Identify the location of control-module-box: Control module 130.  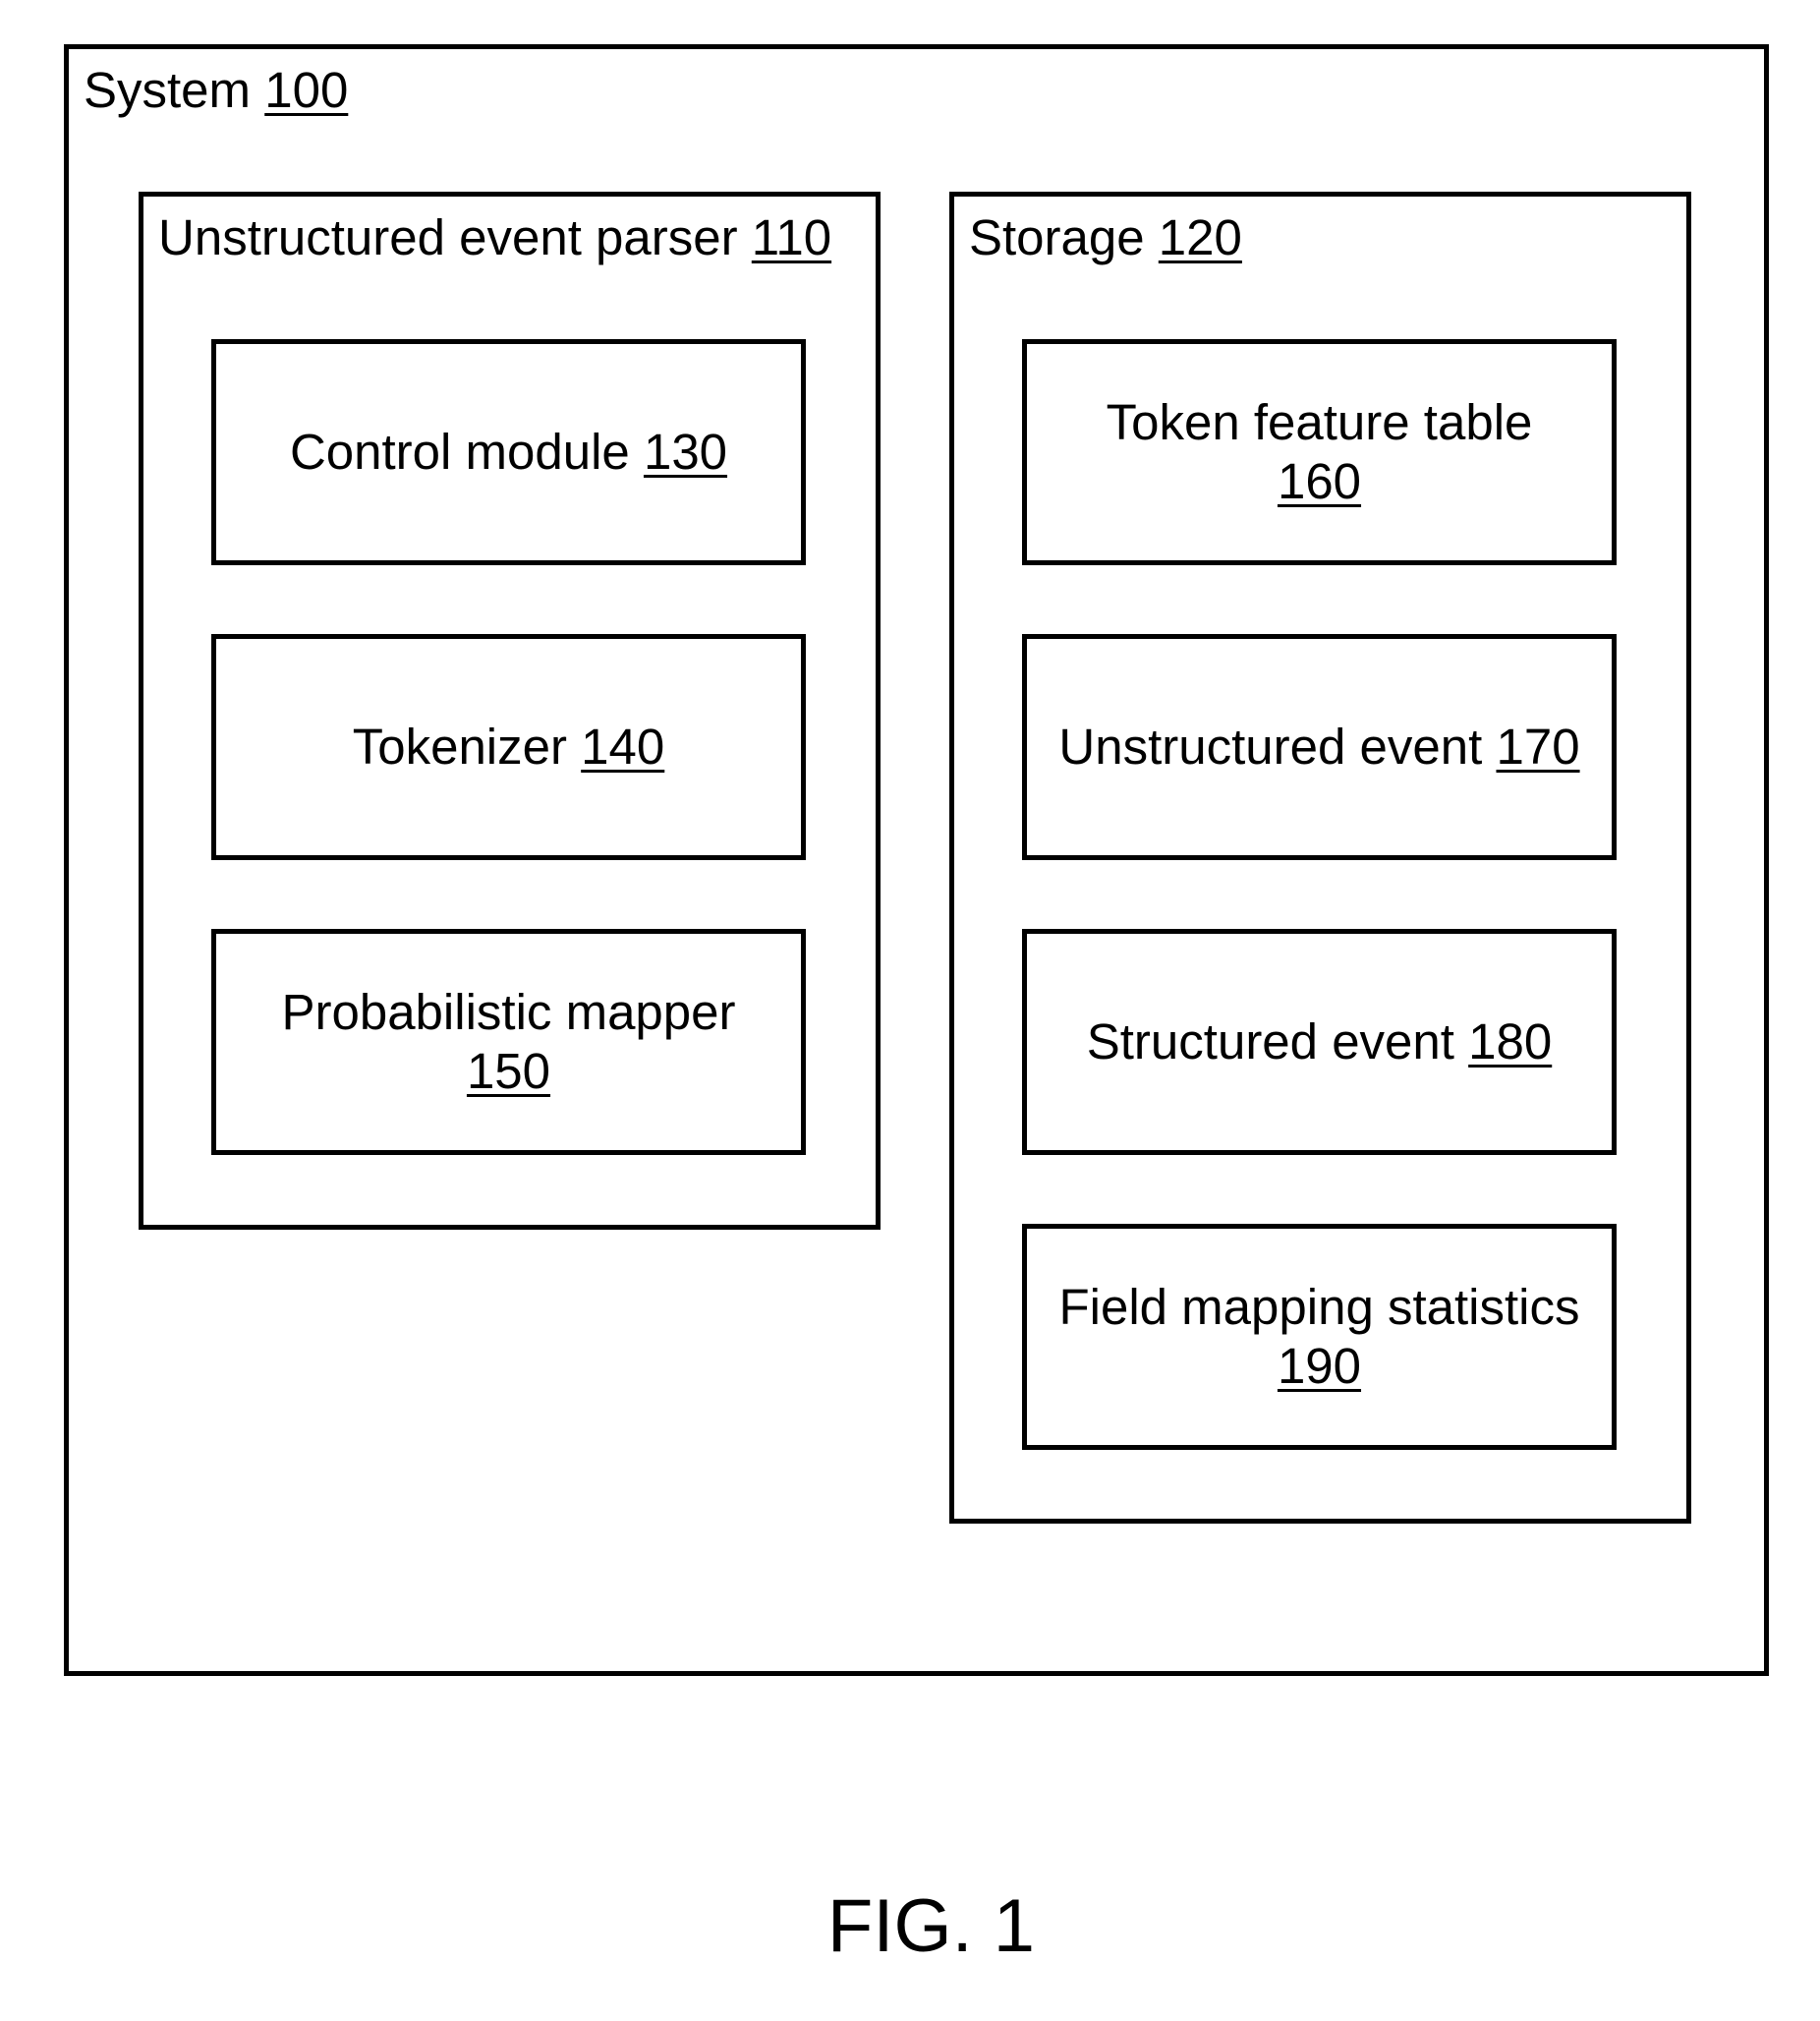
(508, 452).